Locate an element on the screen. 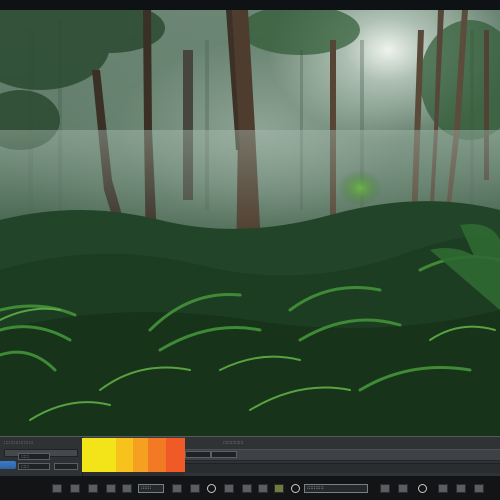 Image resolution: width=500 pixels, height=500 pixels. right-panel: ::::::::::::::: is located at coordinates (342, 456).